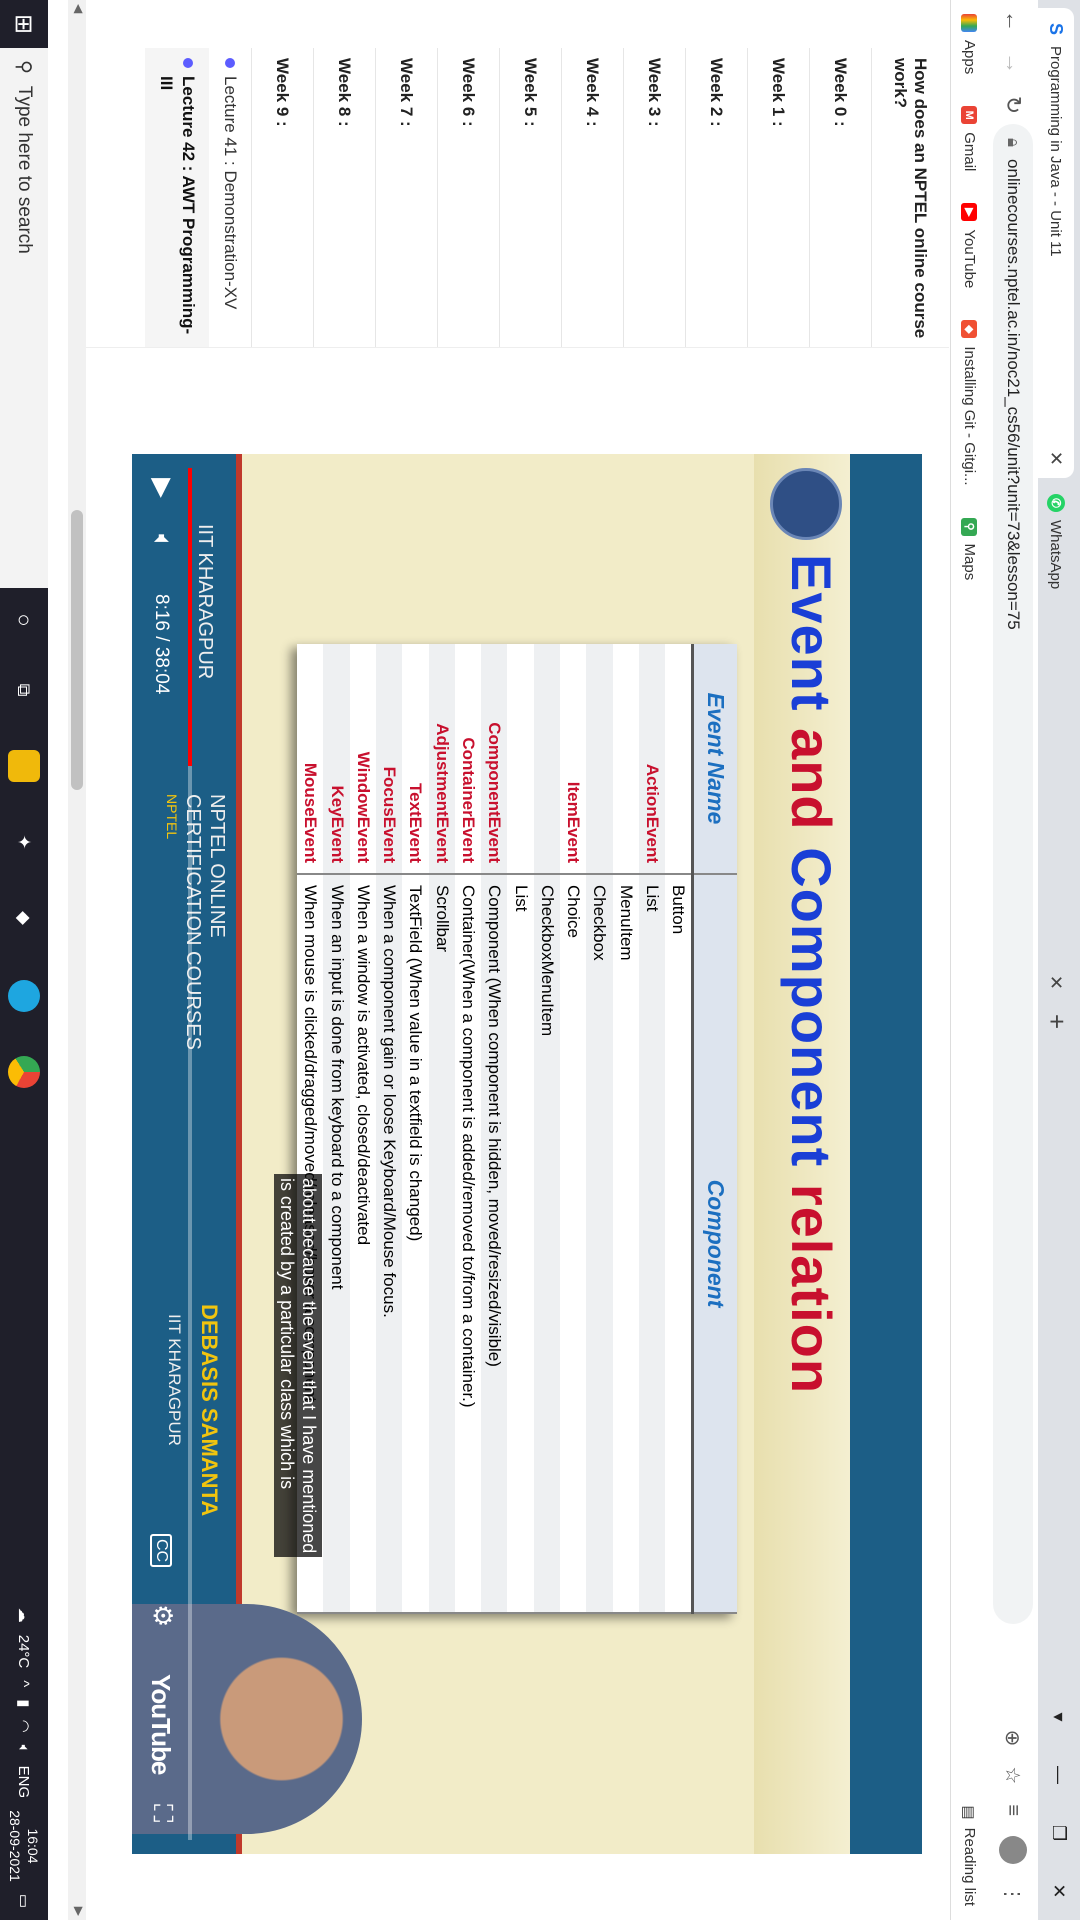 This screenshot has height=1920, width=1080. What do you see at coordinates (654, 197) in the screenshot?
I see `sidebar-item-week: Week 3 :` at bounding box center [654, 197].